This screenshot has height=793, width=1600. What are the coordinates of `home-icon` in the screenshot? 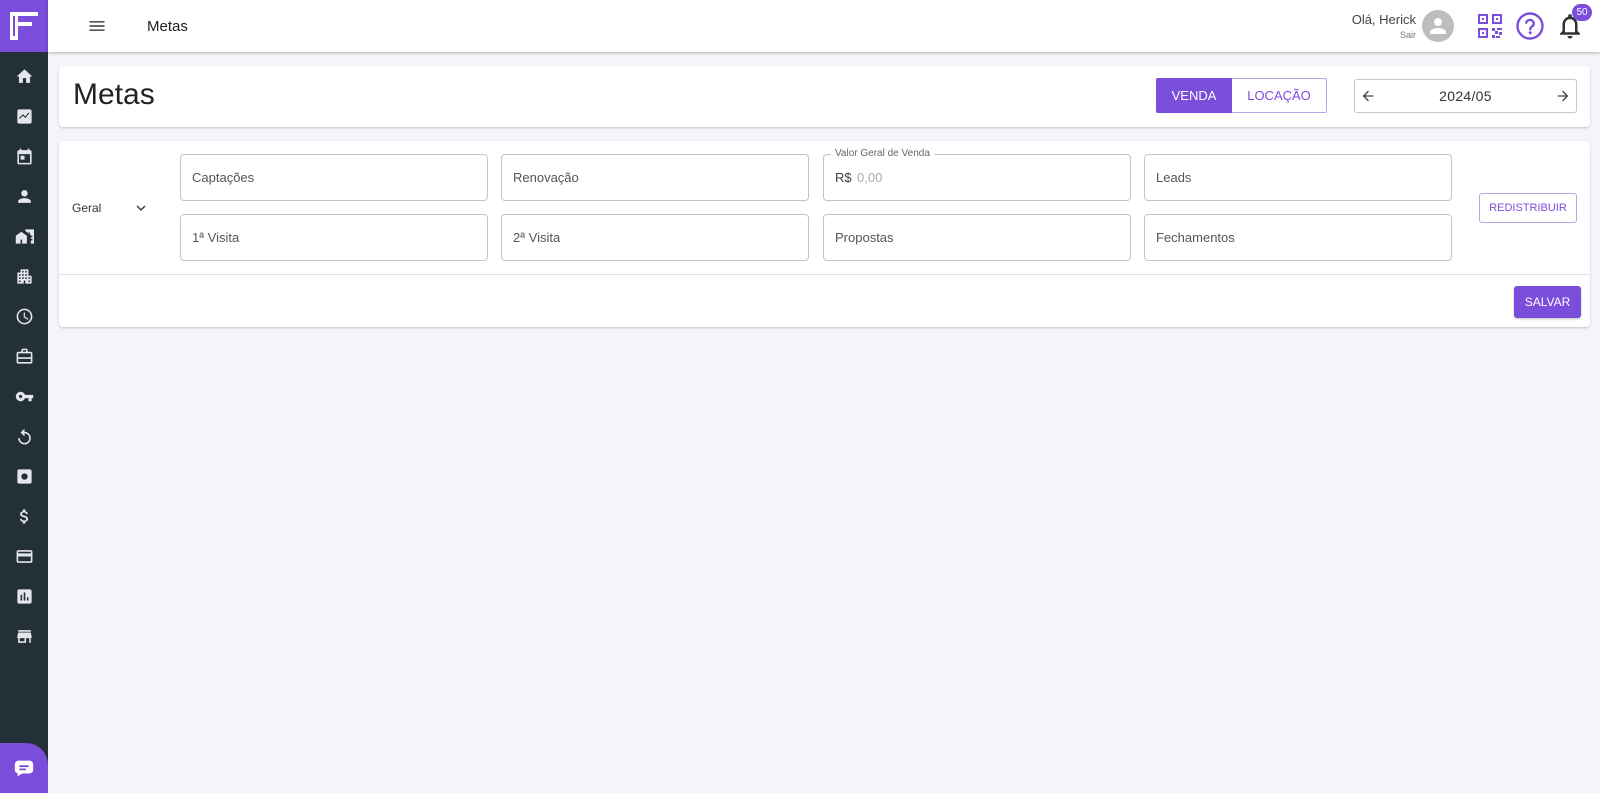 It's located at (24, 75).